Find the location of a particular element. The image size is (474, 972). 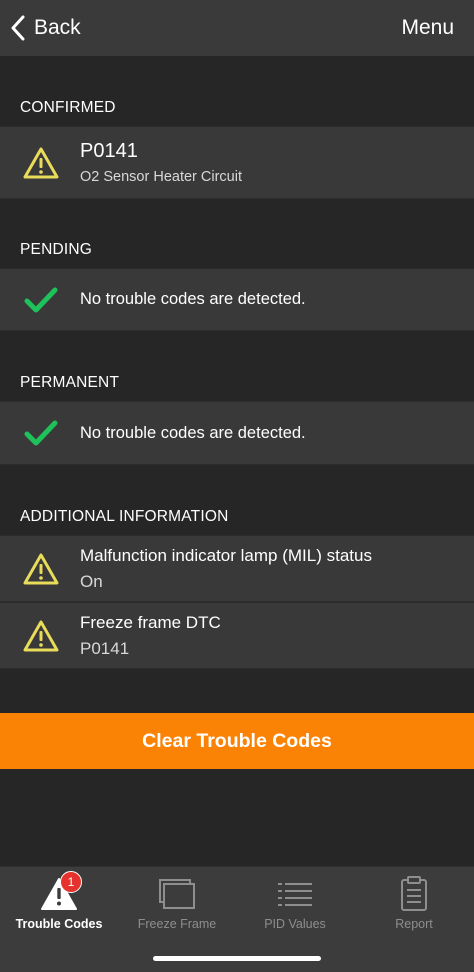

back-label: Back is located at coordinates (57, 27).